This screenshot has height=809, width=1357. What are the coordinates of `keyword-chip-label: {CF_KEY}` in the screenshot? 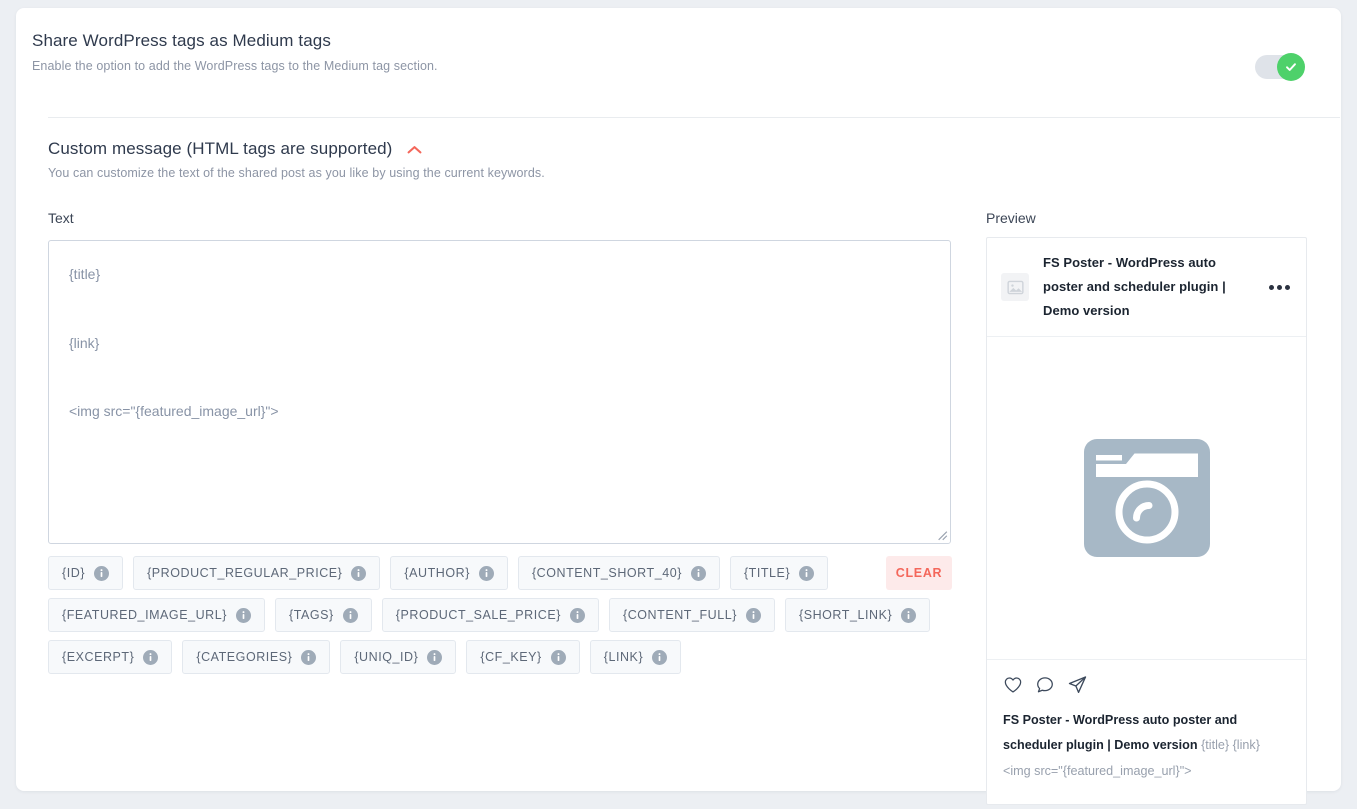 It's located at (511, 657).